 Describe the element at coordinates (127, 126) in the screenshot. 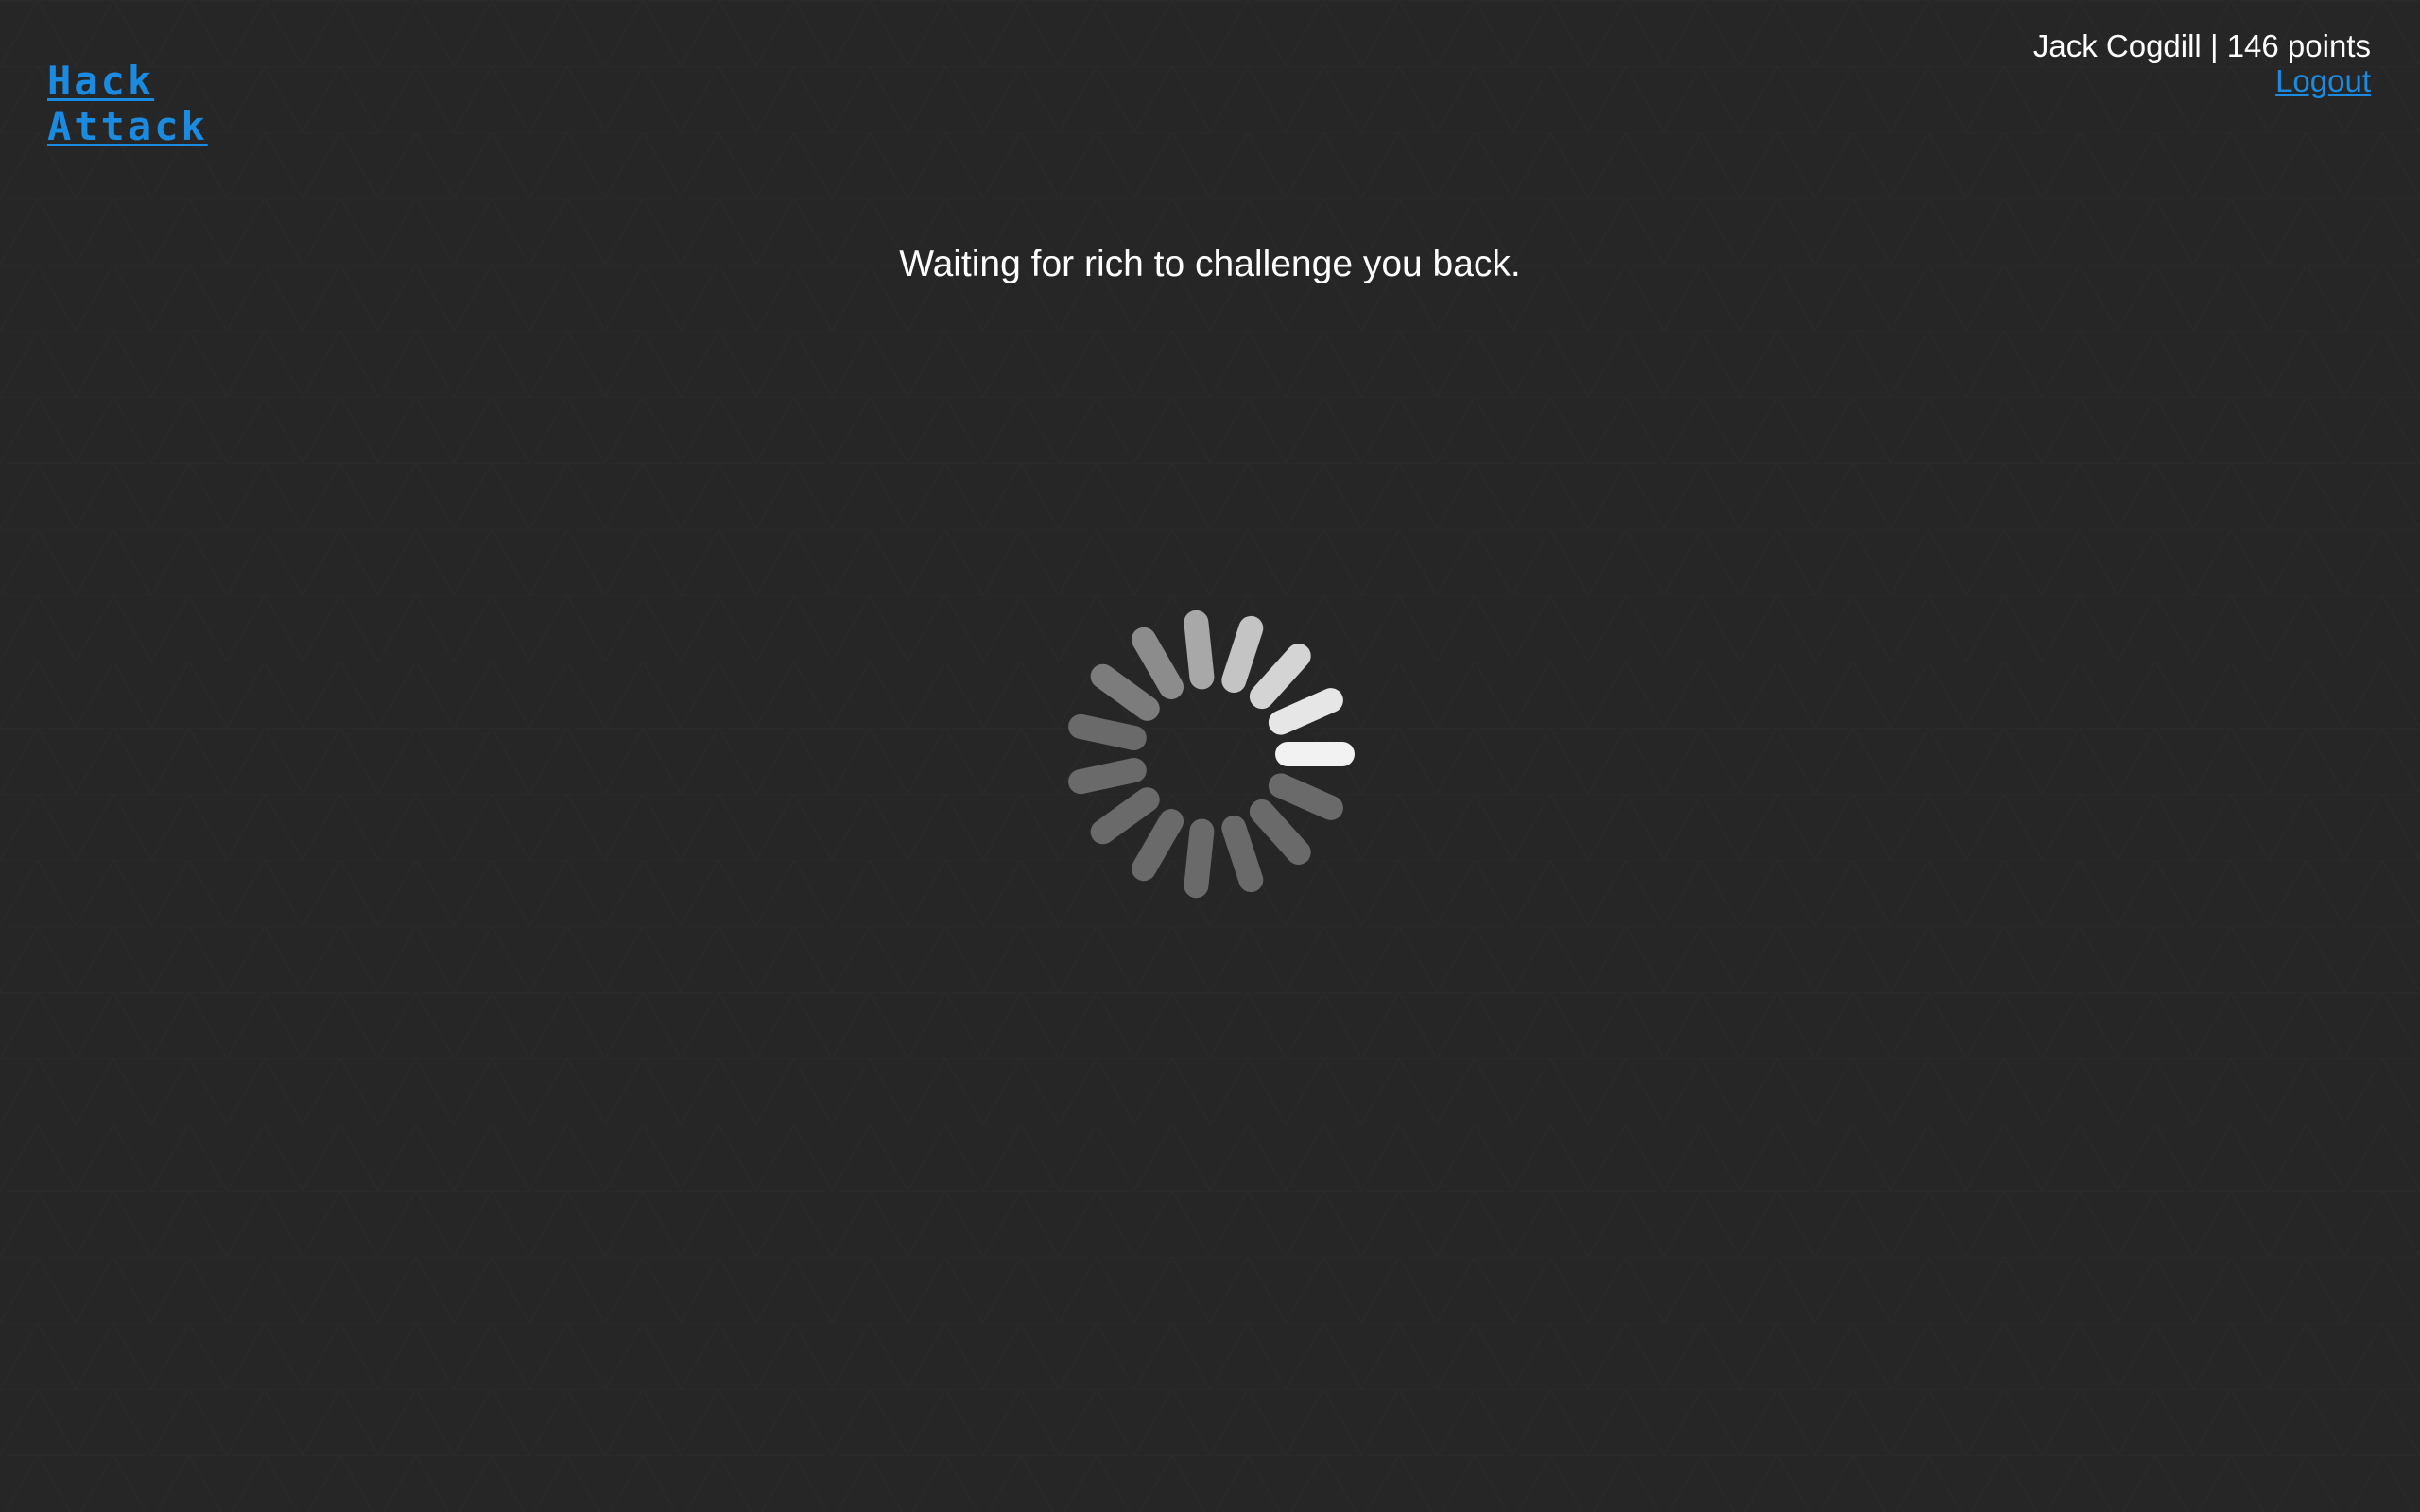

I see `logo-line-attack: Attack` at that location.